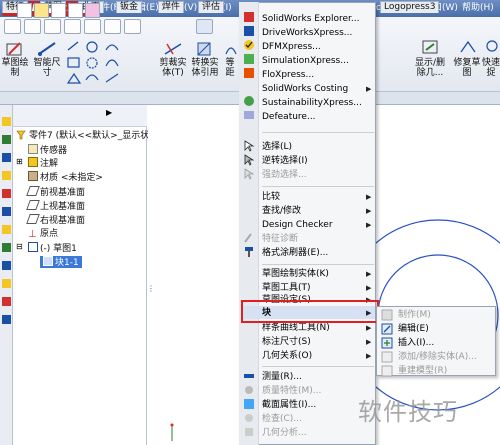 This screenshot has width=500, height=445. I want to click on configuration-manager-tab-icon, so click(58, 10).